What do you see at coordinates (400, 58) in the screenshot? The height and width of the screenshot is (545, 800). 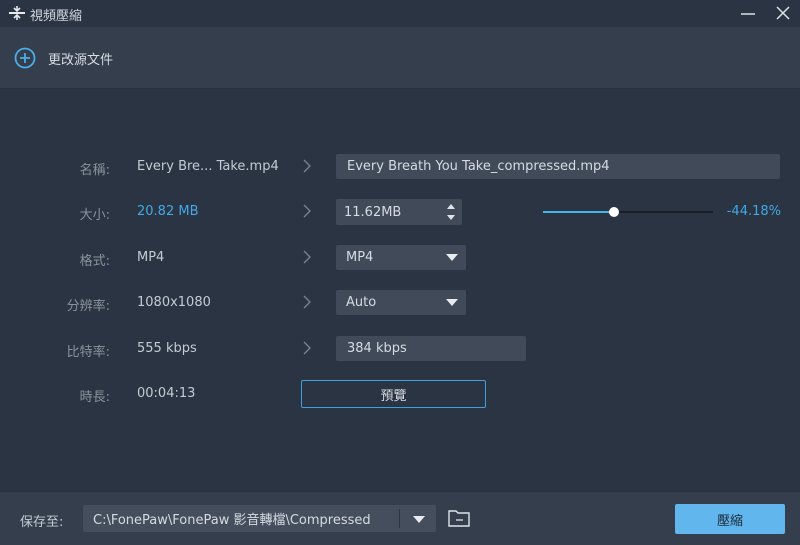 I see `toolbar: 更改源文件` at bounding box center [400, 58].